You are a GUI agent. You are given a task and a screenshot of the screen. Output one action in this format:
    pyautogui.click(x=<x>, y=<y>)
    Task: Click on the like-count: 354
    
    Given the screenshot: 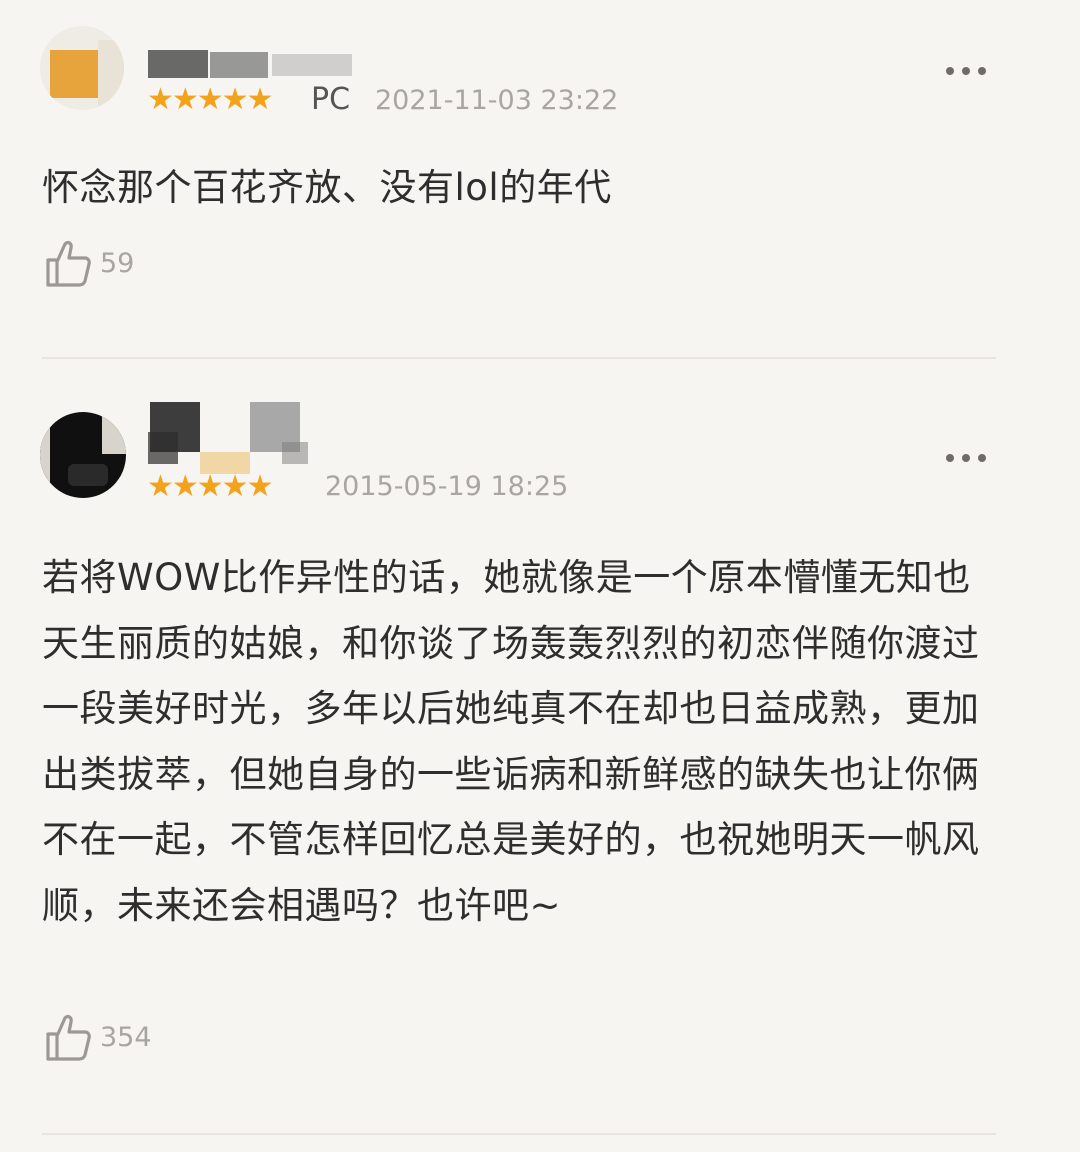 What is the action you would take?
    pyautogui.click(x=126, y=1037)
    